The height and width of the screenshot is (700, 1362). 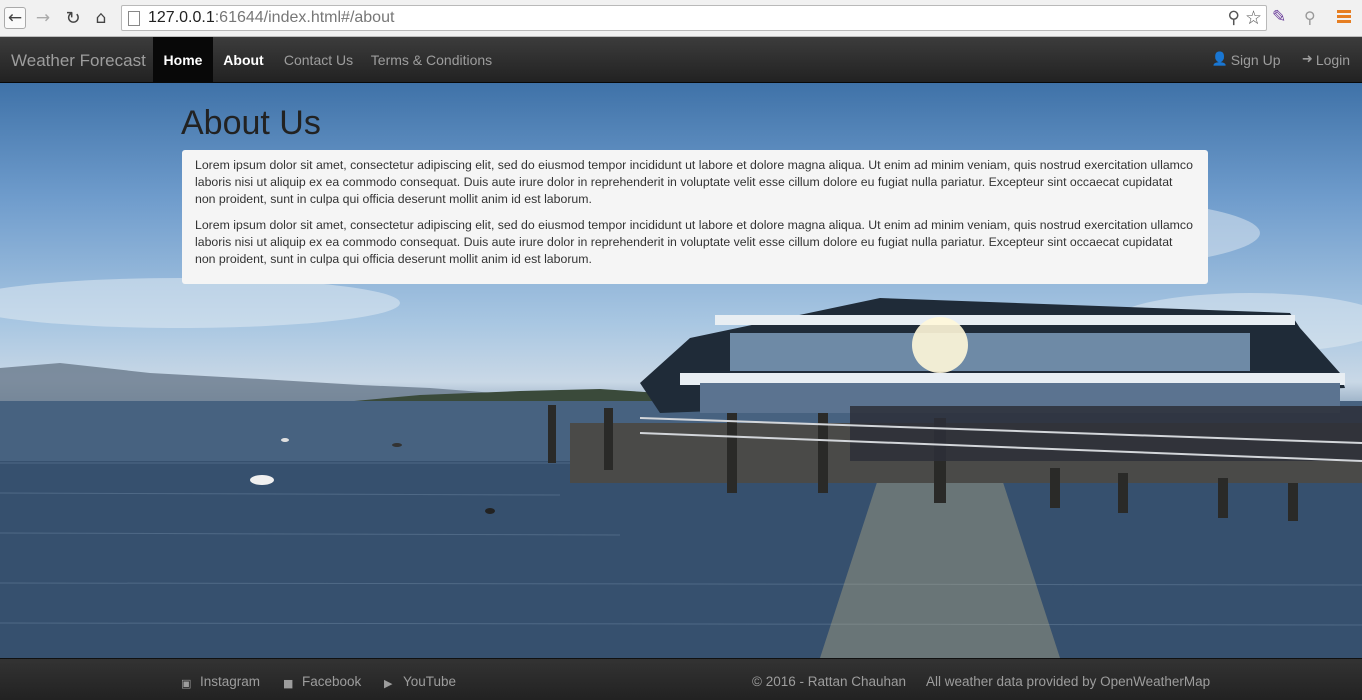 What do you see at coordinates (1253, 18) in the screenshot?
I see `bookmark-star-icon: ☆` at bounding box center [1253, 18].